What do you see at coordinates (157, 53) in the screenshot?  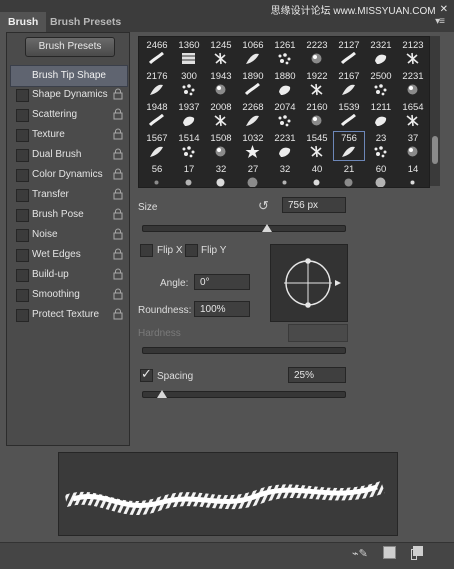 I see `brush-tip-cell: 2466` at bounding box center [157, 53].